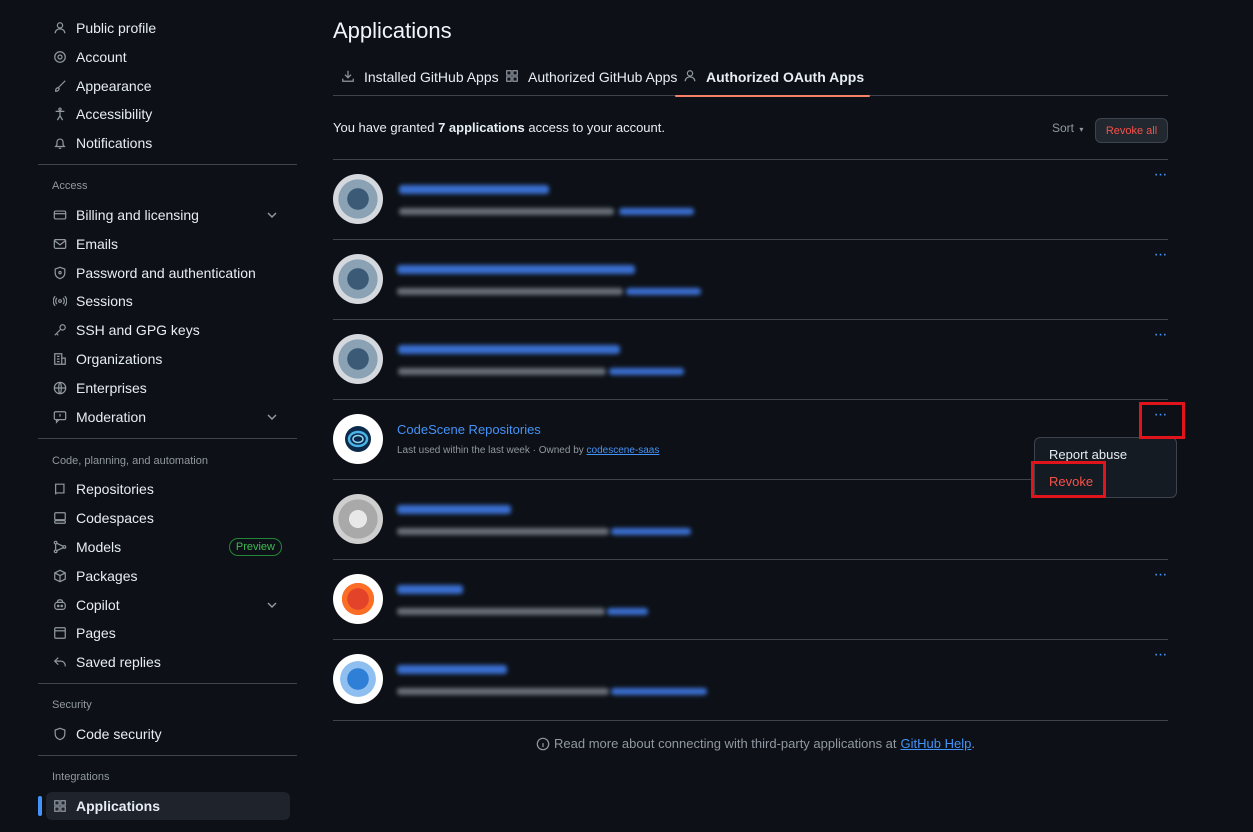 Image resolution: width=1253 pixels, height=832 pixels. I want to click on sidebar-item-codespaces: Codespaces, so click(168, 518).